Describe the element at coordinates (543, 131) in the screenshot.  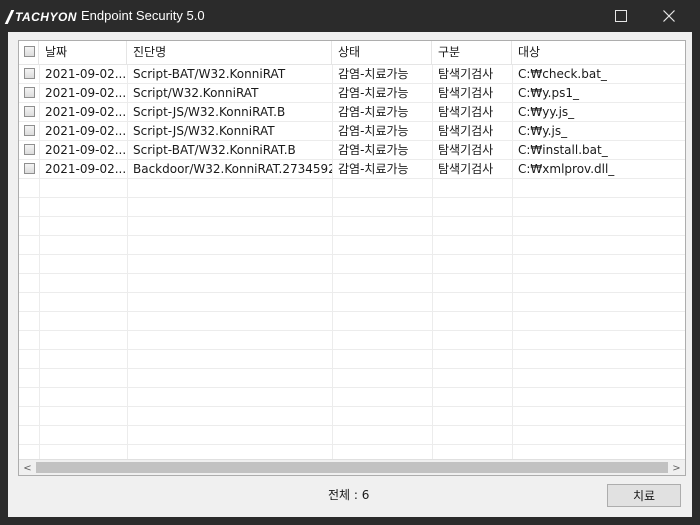
I see `cell-target: C:₩y.js_` at that location.